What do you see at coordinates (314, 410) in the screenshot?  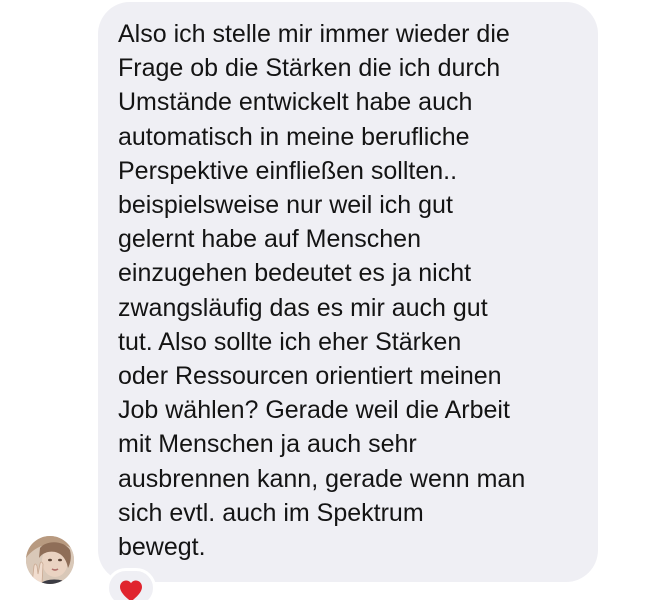 I see `message-line: Job wählen? Gerade weil die Arbeit` at bounding box center [314, 410].